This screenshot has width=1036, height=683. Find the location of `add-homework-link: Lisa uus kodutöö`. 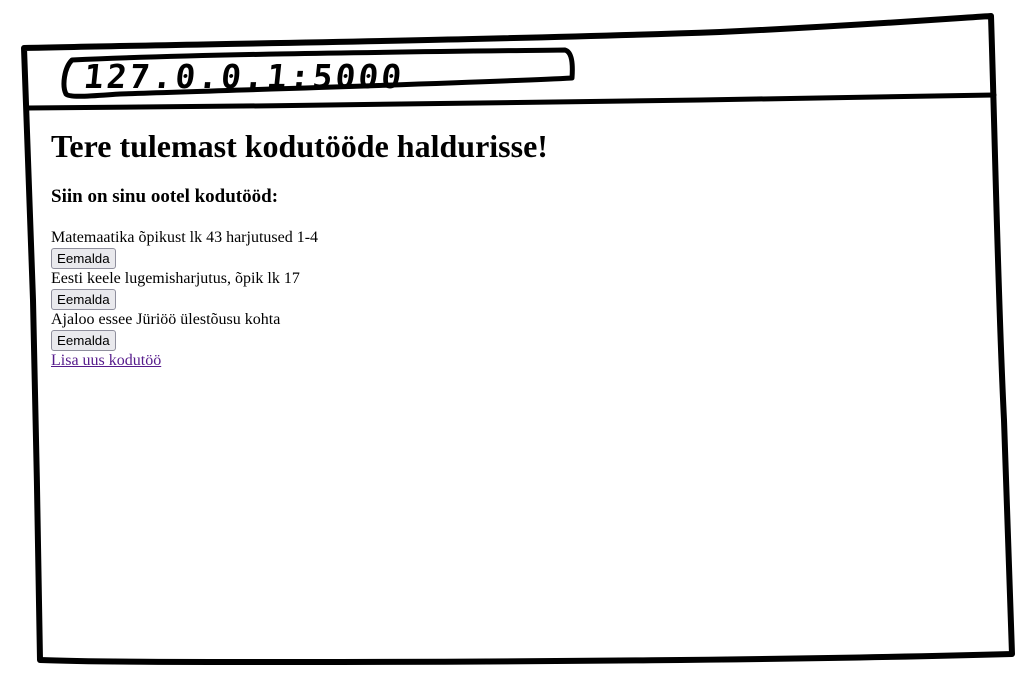

add-homework-link: Lisa uus kodutöö is located at coordinates (521, 360).